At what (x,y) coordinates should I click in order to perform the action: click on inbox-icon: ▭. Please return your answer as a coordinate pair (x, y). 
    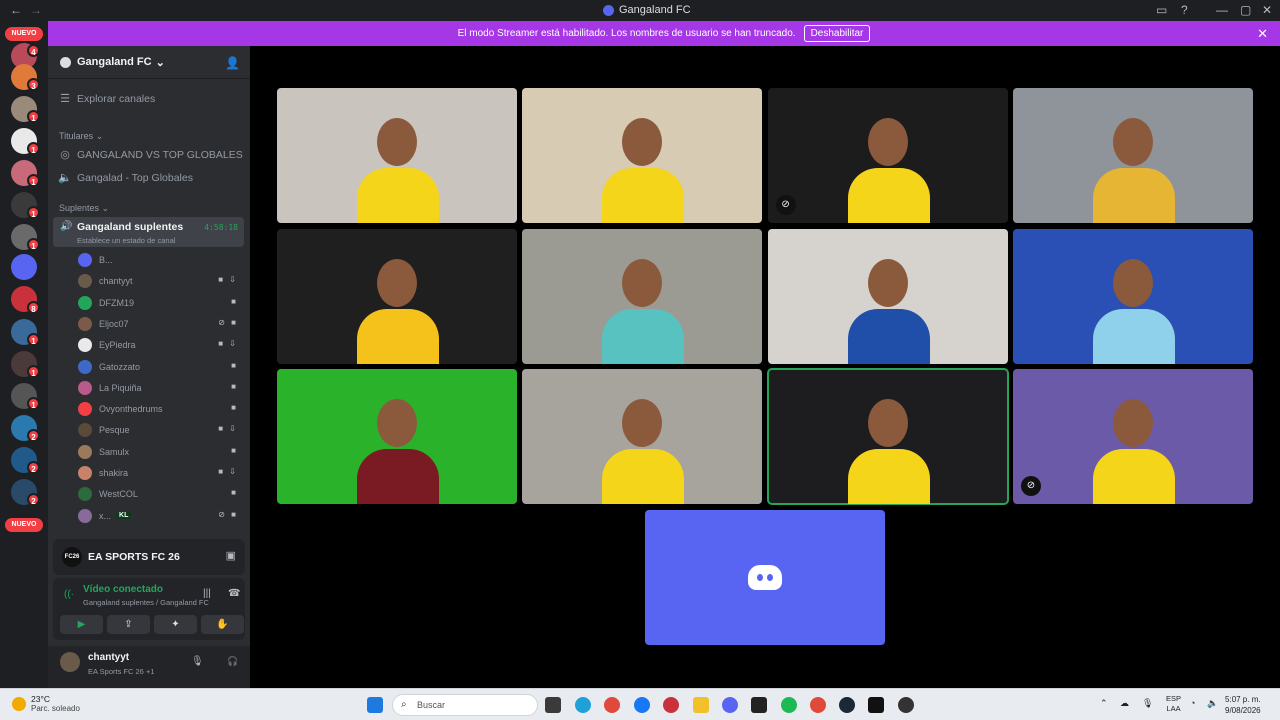
    Looking at the image, I should click on (1161, 10).